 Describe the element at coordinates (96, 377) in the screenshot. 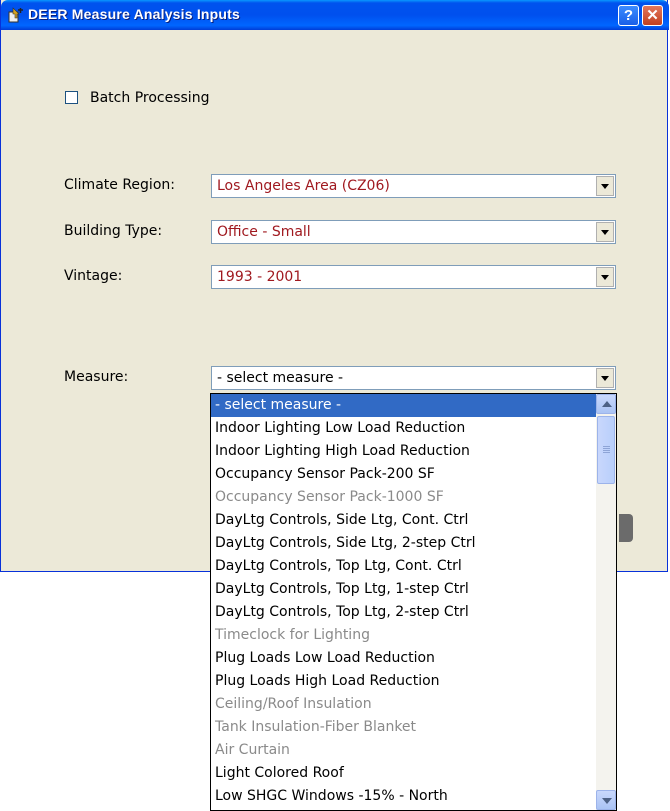

I see `measure-label: Measure:` at that location.